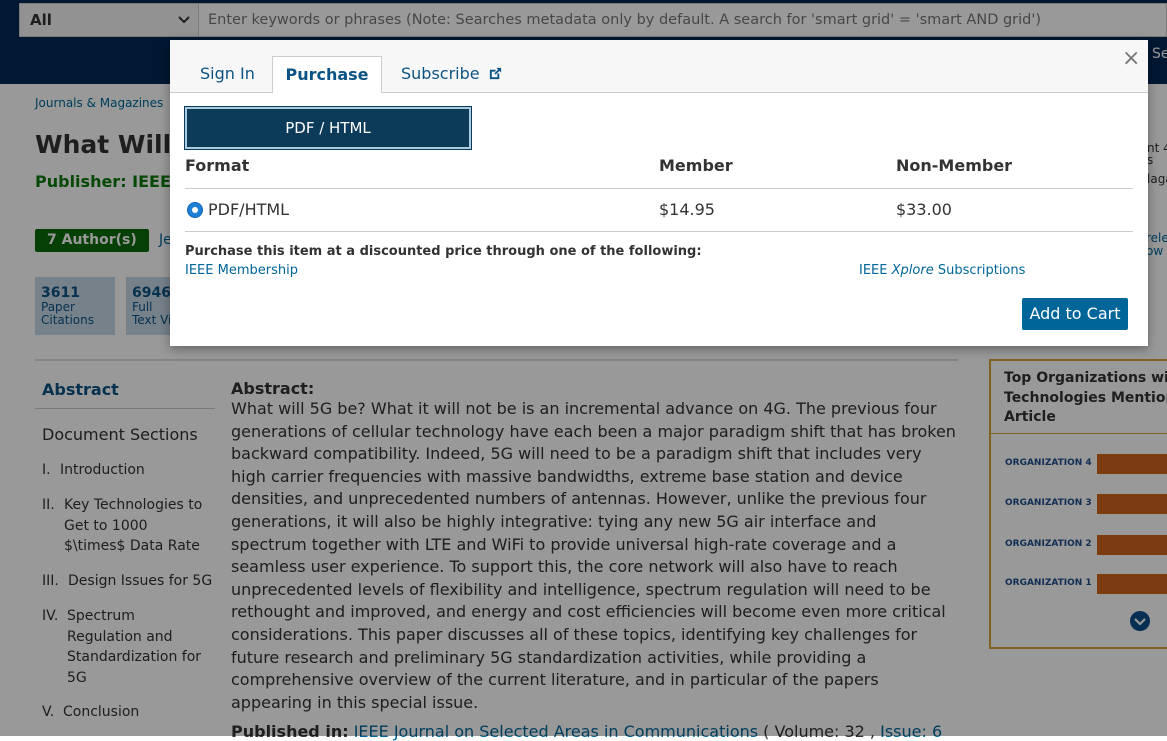 This screenshot has width=1167, height=741. I want to click on format-cell: PDF/HTML, so click(249, 209).